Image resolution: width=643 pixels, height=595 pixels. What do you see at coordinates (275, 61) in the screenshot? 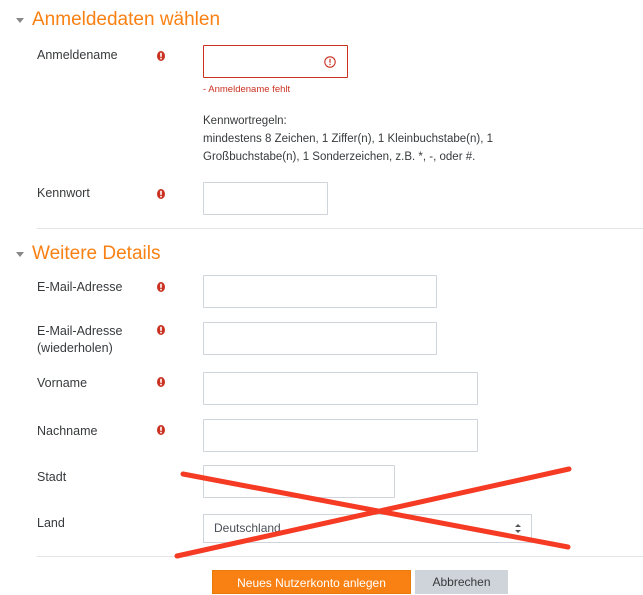
I see `username-input` at bounding box center [275, 61].